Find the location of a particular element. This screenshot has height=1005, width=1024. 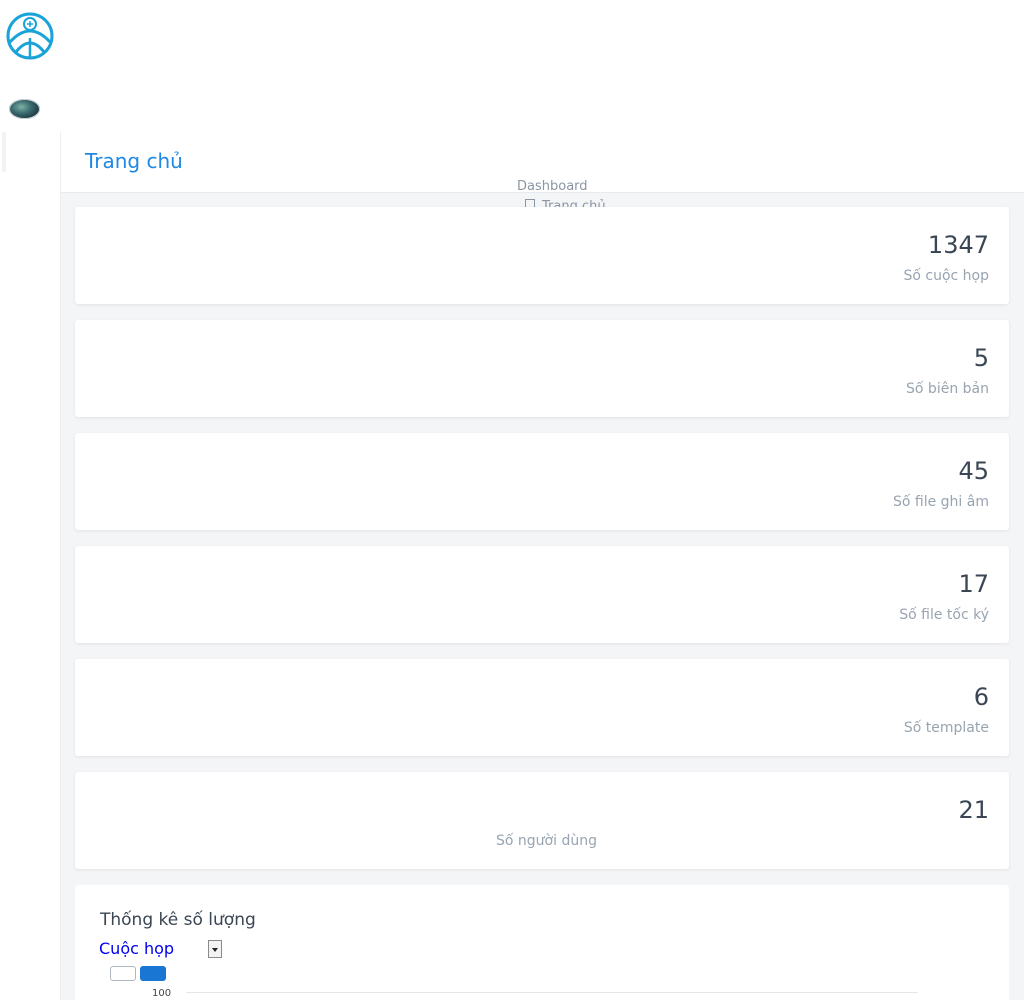

stat-card-minutes: 5 Số biên bản is located at coordinates (542, 368).